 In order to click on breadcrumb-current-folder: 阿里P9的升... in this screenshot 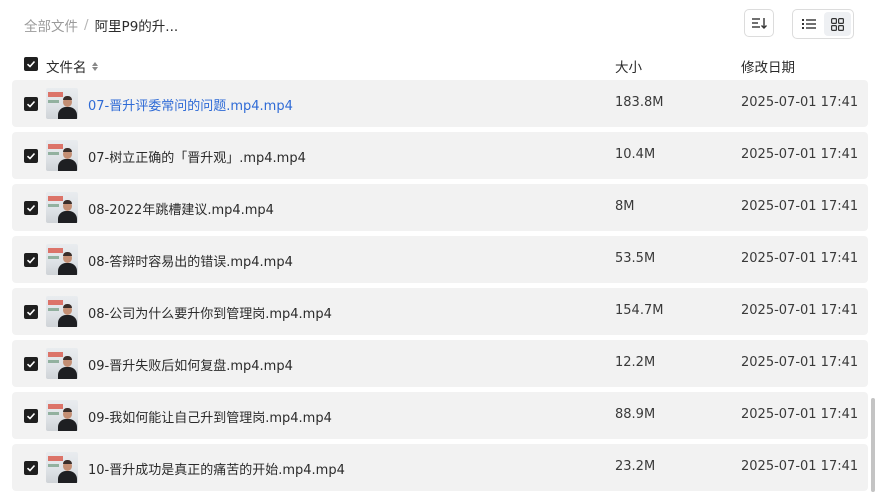, I will do `click(136, 27)`.